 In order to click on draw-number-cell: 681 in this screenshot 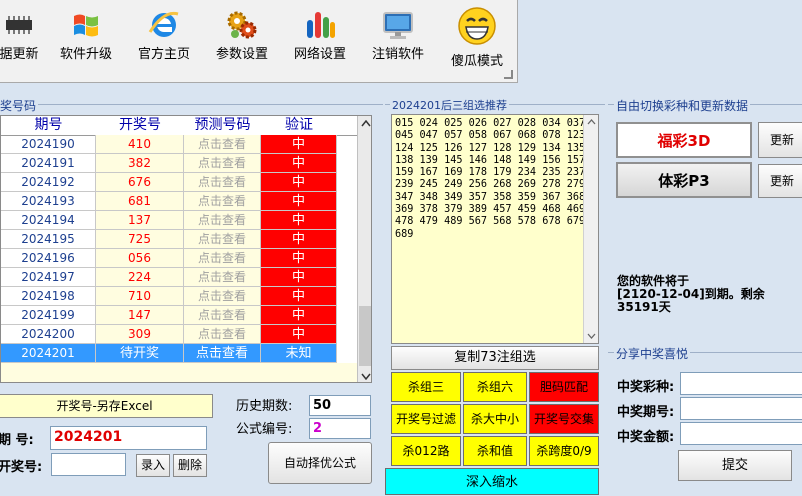, I will do `click(140, 201)`.